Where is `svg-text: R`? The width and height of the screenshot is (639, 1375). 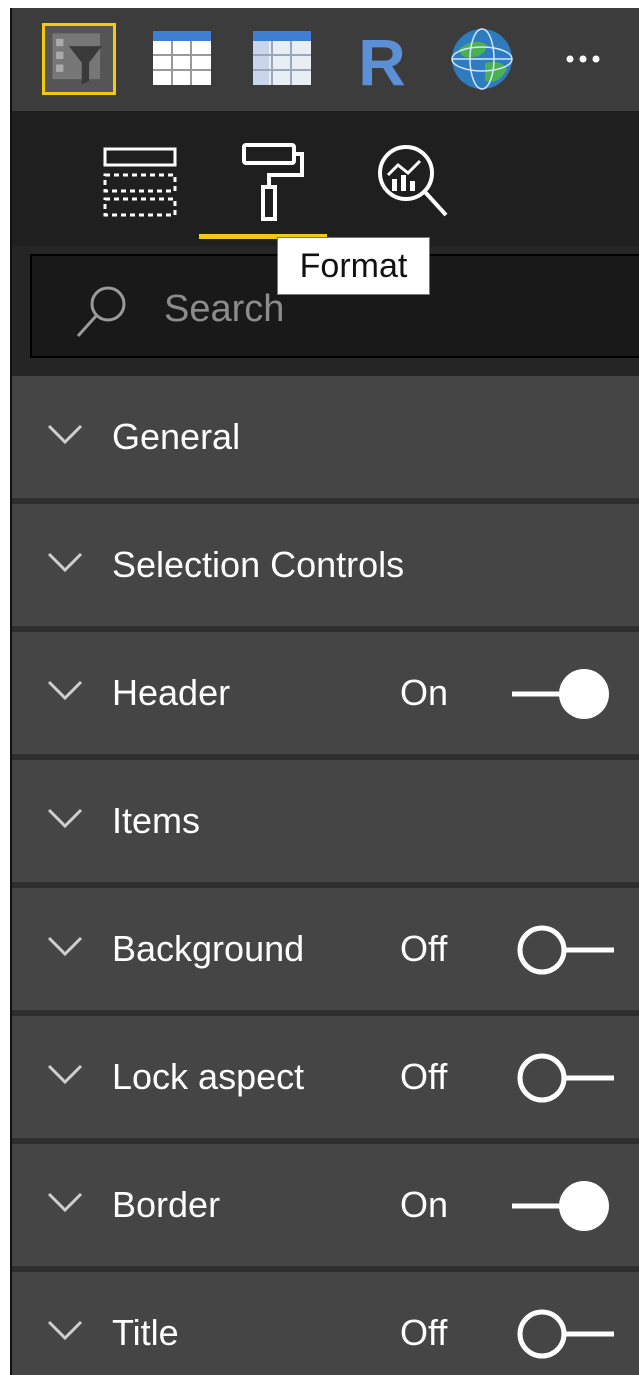 svg-text: R is located at coordinates (382, 60).